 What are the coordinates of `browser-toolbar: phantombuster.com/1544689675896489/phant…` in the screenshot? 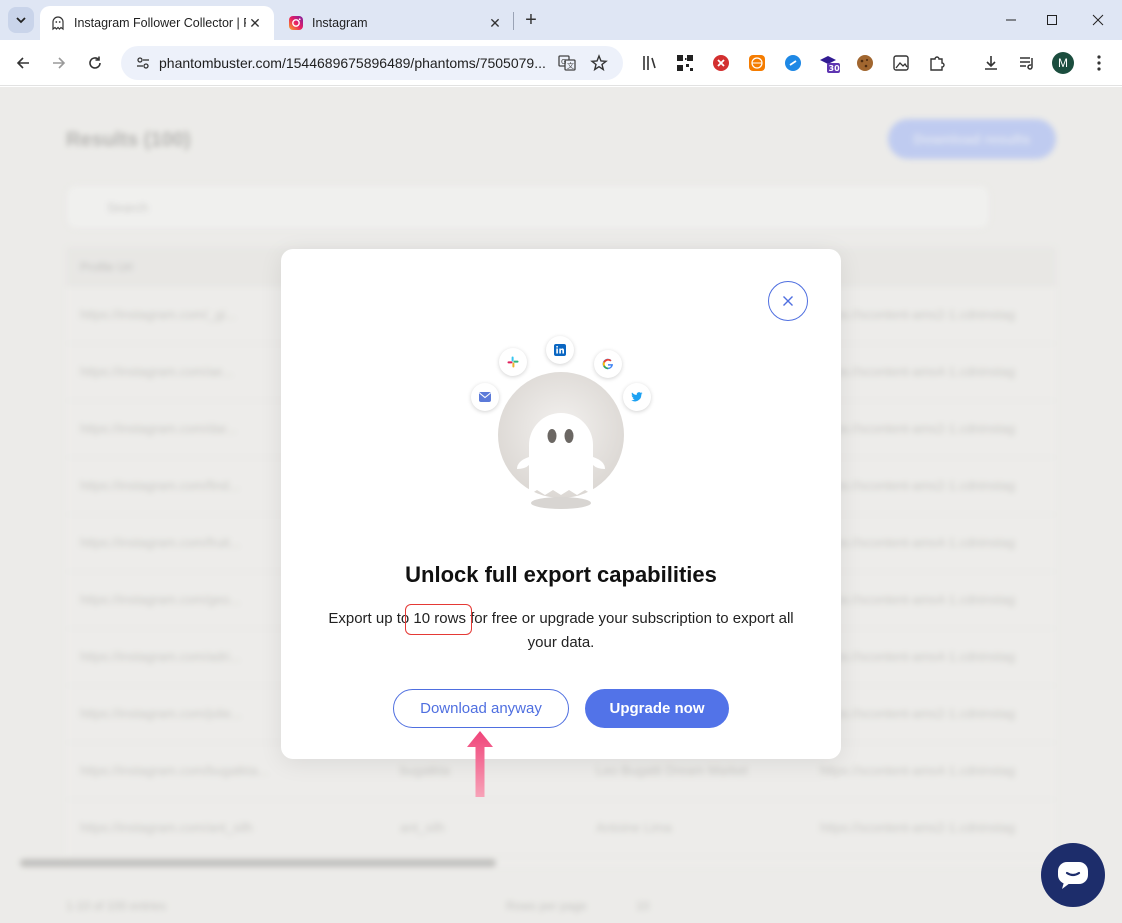 It's located at (561, 63).